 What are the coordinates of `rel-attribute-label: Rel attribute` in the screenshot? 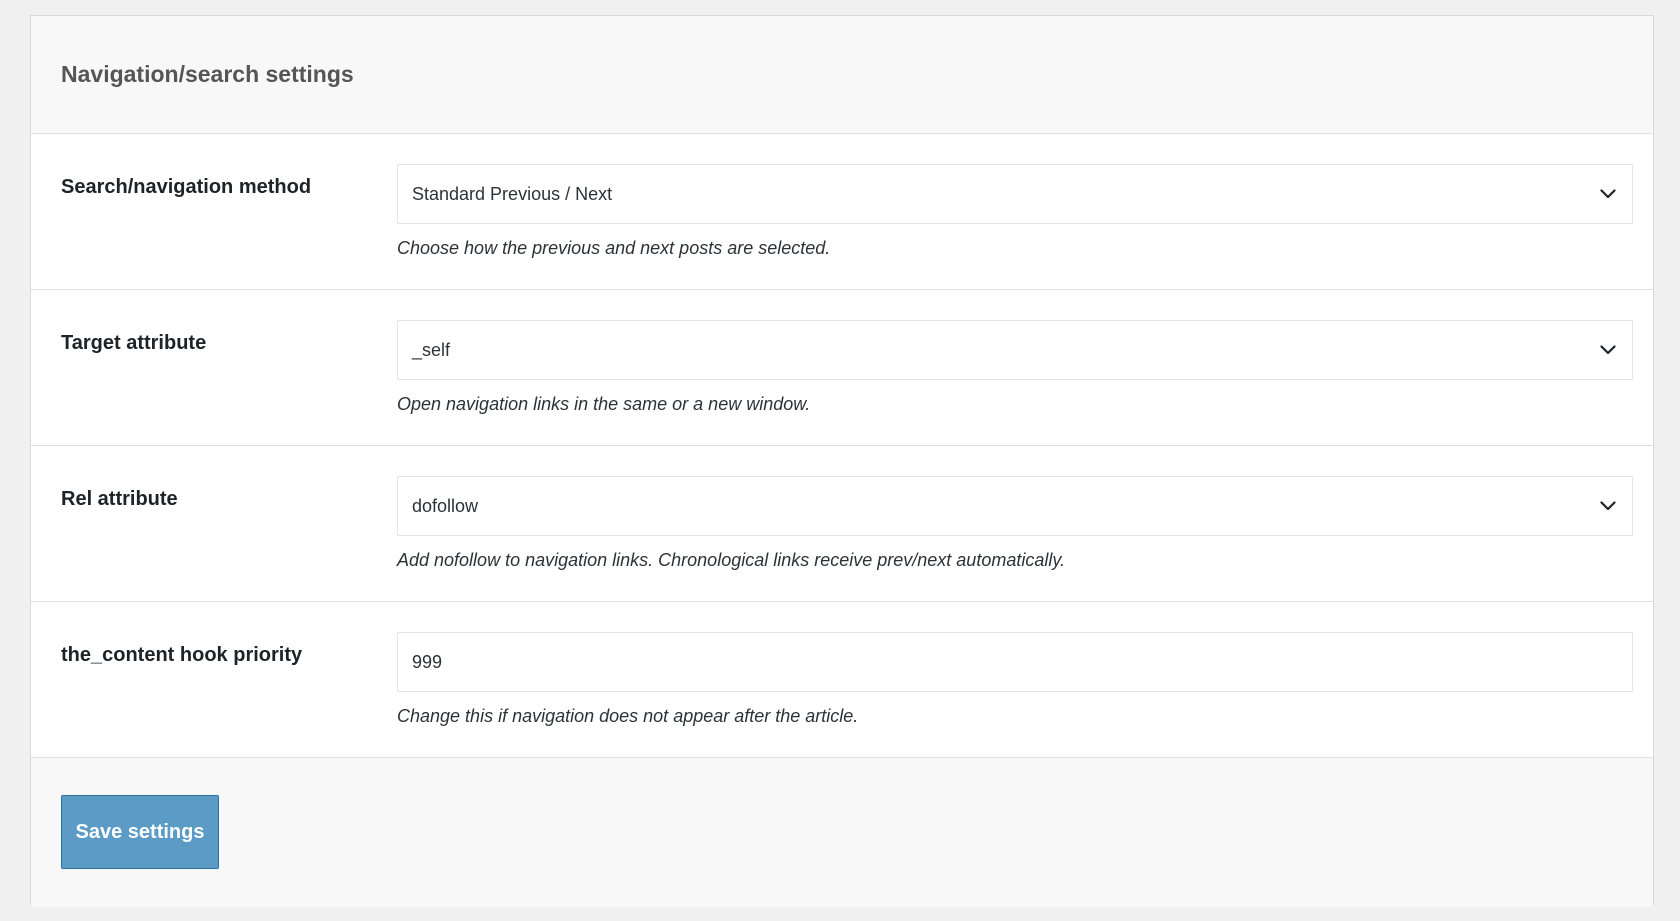 It's located at (119, 499).